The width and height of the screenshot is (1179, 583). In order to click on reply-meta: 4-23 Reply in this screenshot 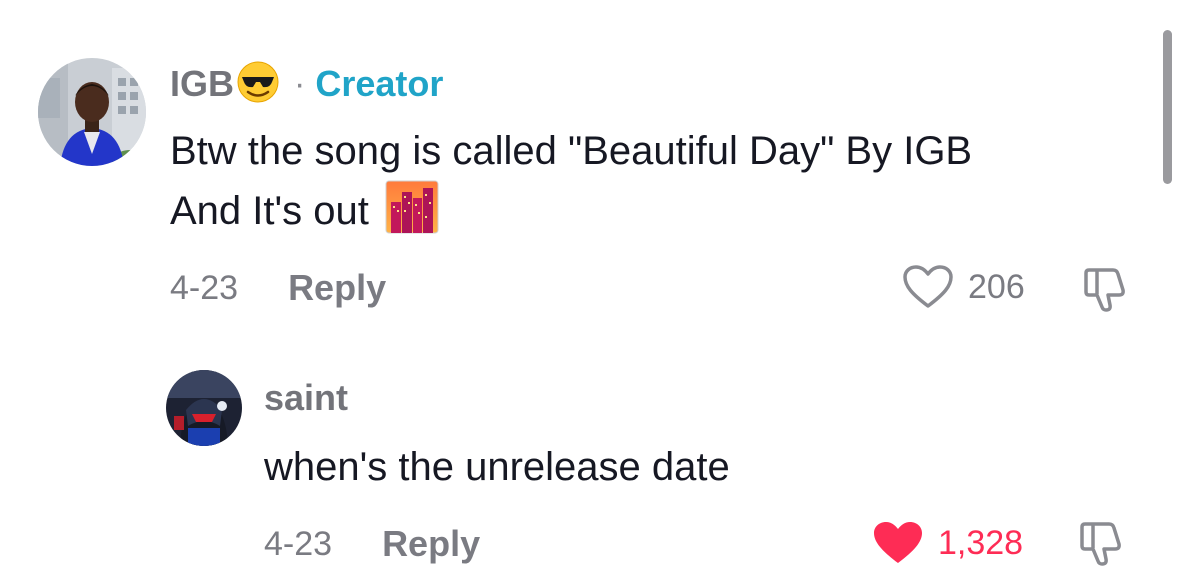, I will do `click(372, 544)`.